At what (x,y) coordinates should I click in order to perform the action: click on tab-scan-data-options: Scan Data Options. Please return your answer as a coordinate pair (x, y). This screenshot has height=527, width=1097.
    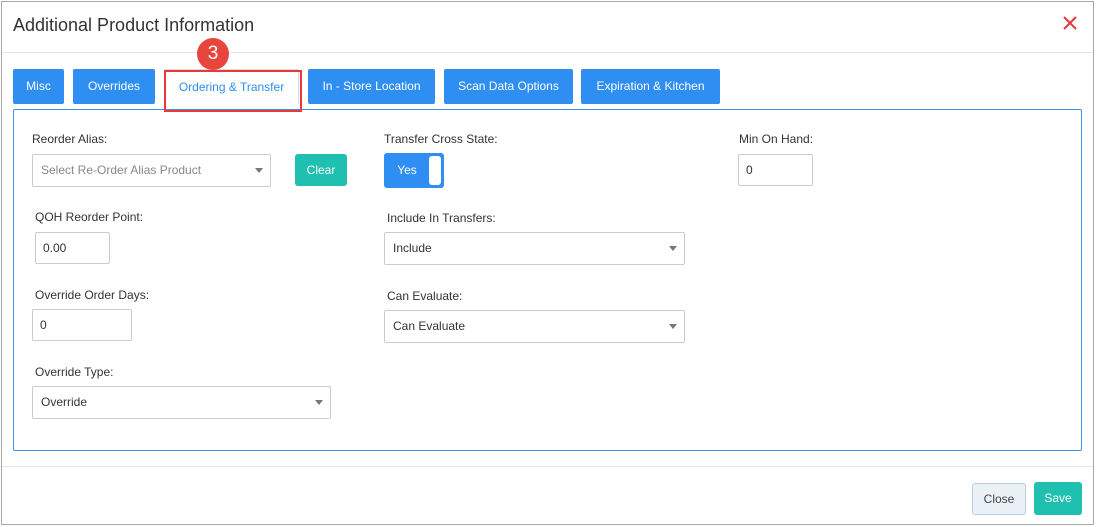
    Looking at the image, I should click on (508, 86).